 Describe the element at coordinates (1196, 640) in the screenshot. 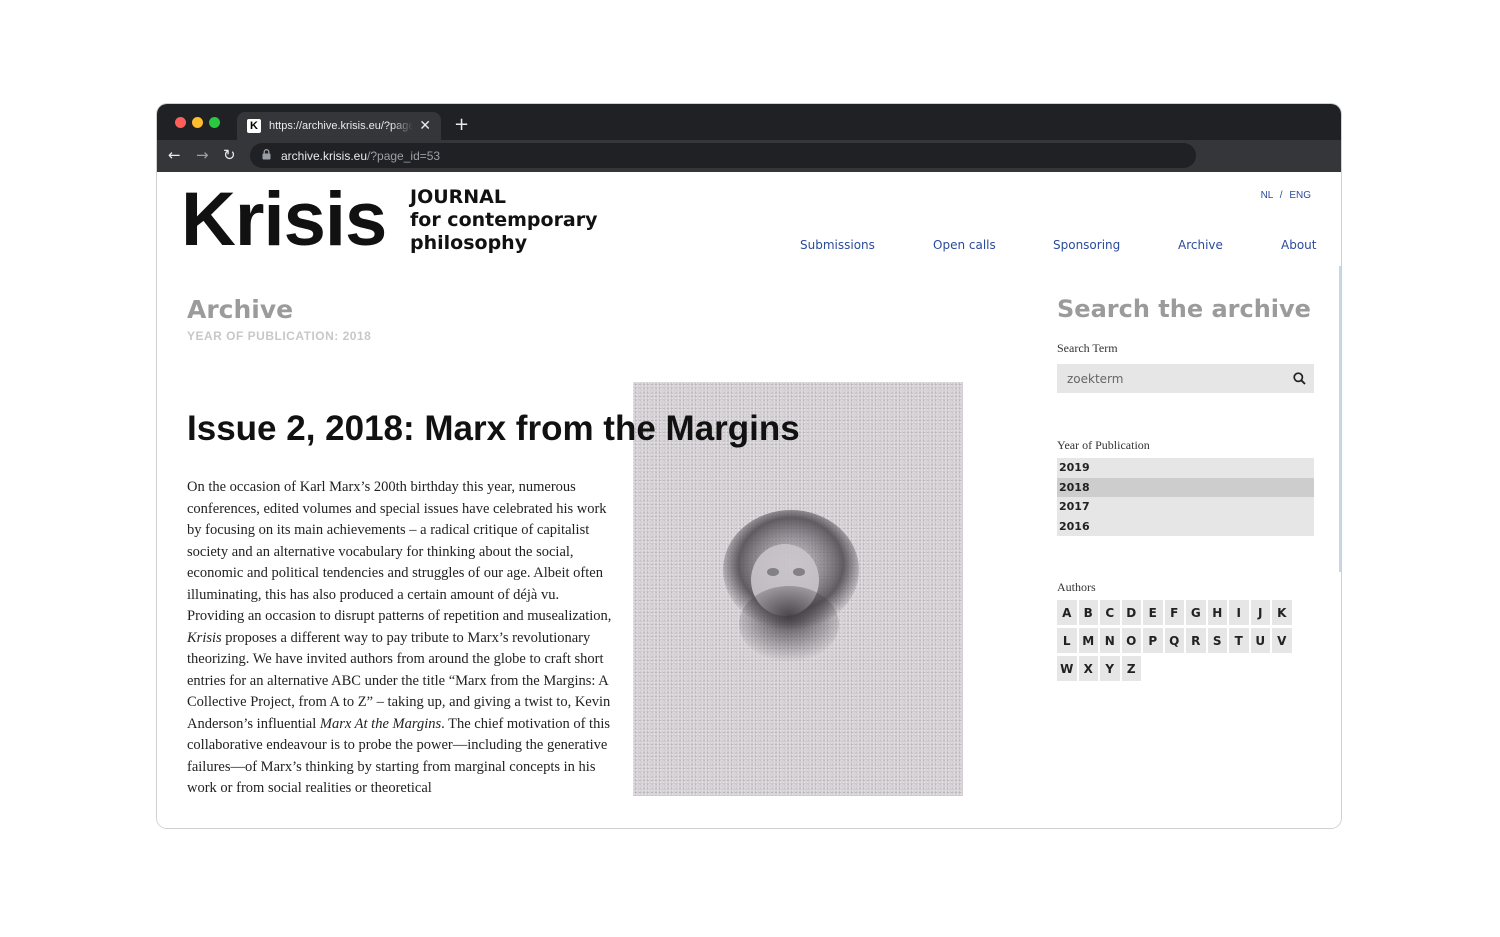

I see `author-letter-r: R` at that location.